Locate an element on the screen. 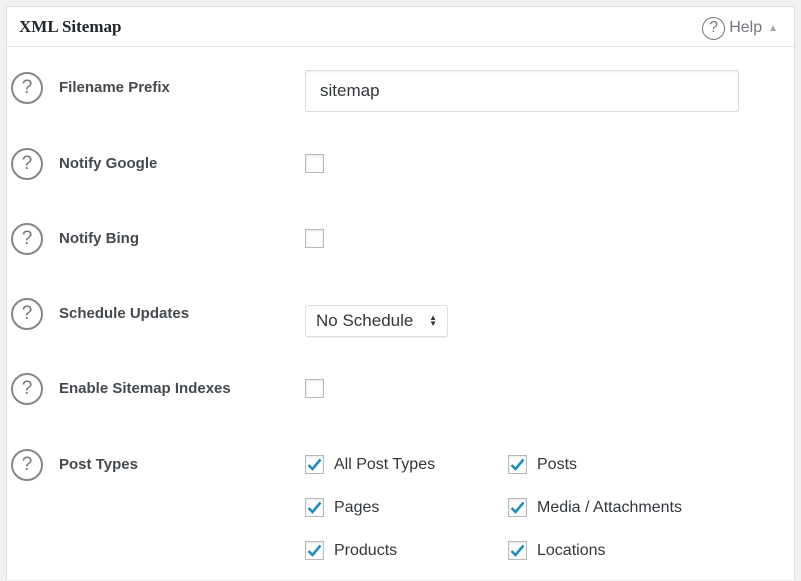 Image resolution: width=801 pixels, height=581 pixels. enable-indexes-checkbox is located at coordinates (314, 388).